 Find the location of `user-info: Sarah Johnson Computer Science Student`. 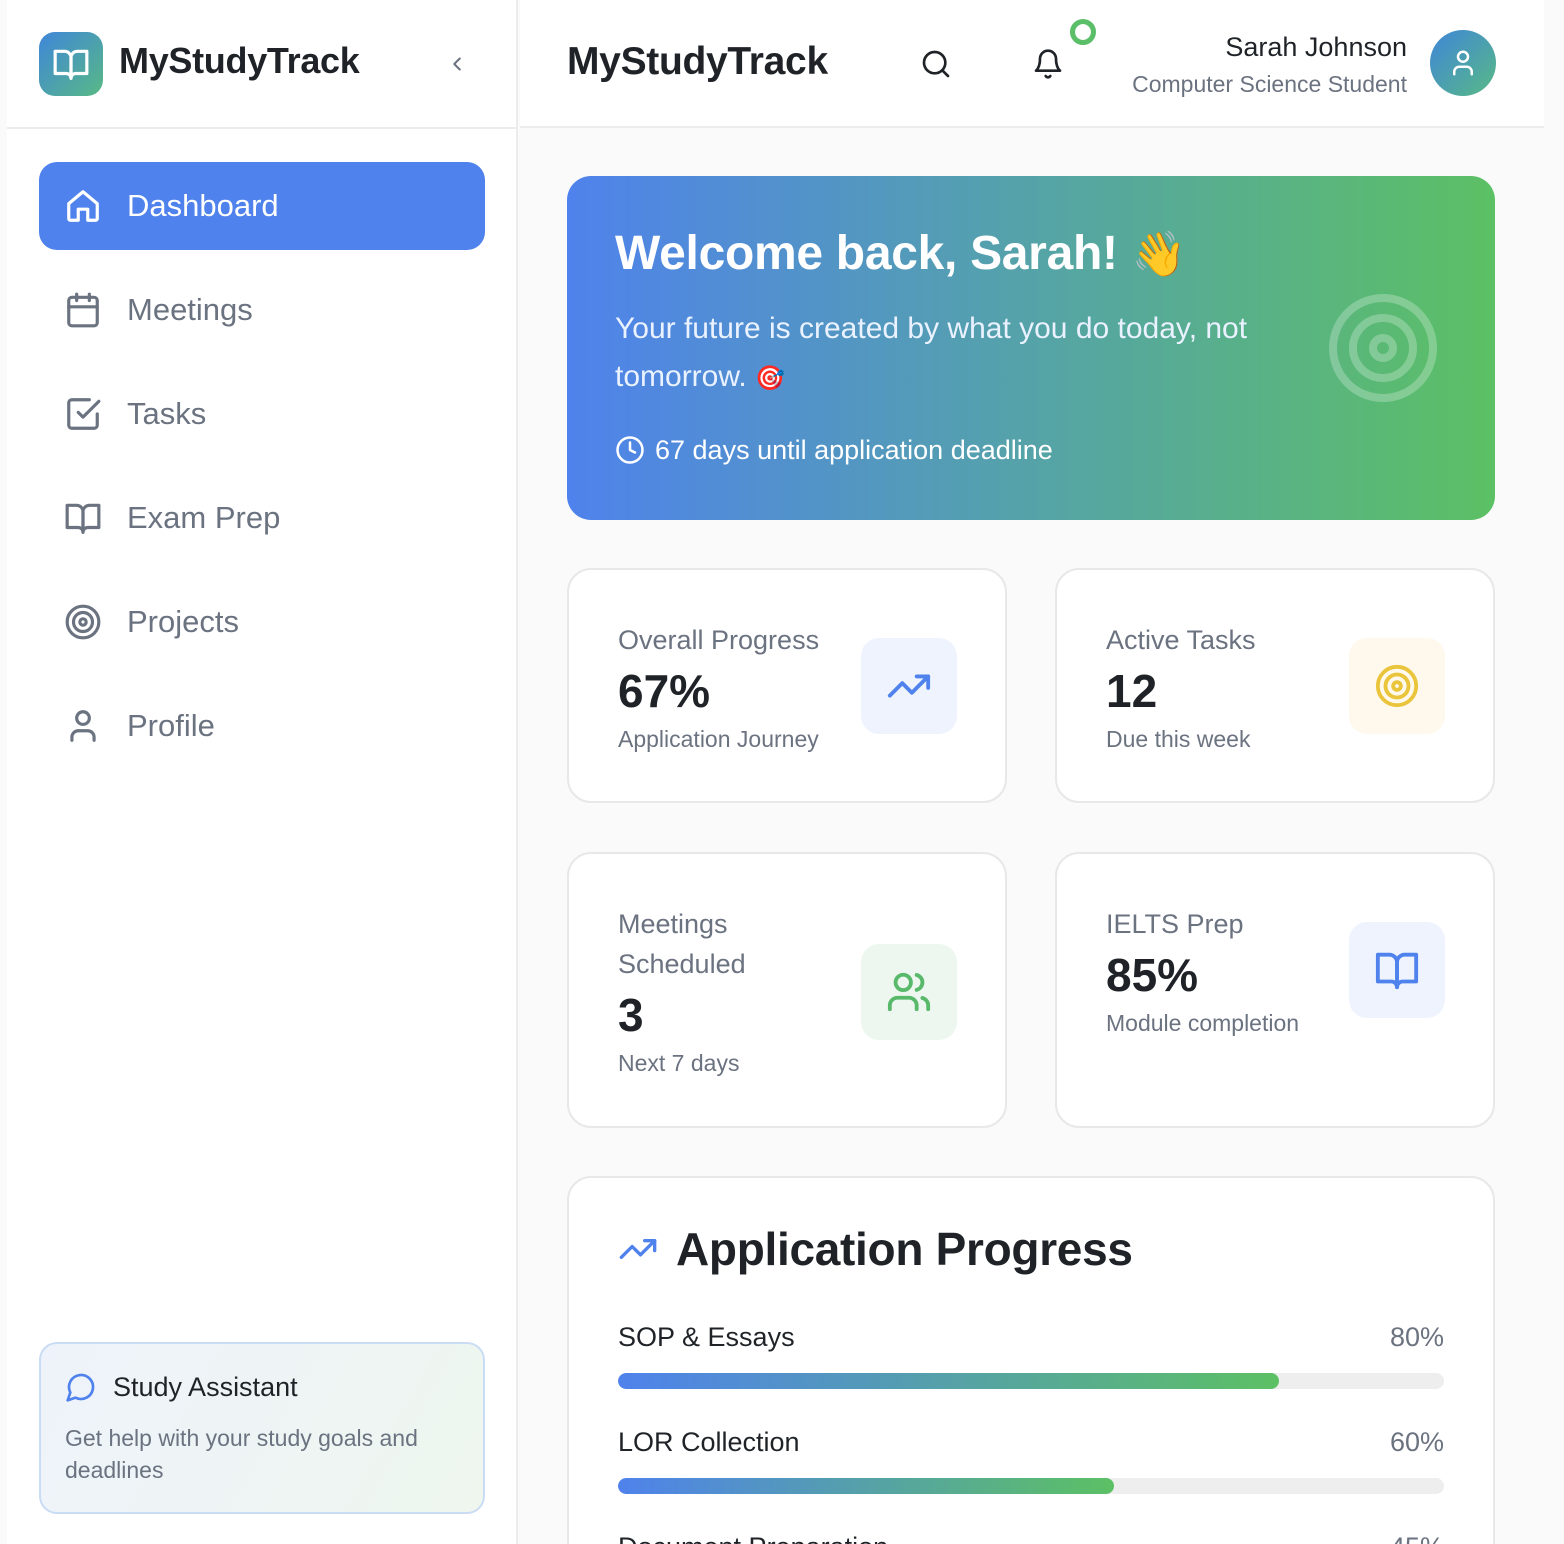

user-info: Sarah Johnson Computer Science Student is located at coordinates (1269, 65).